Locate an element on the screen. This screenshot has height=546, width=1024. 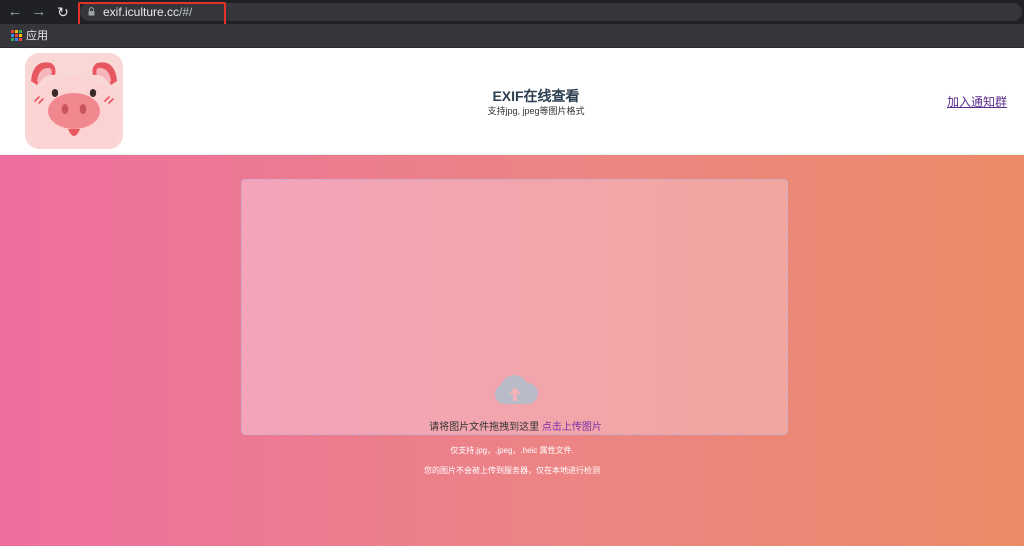
dropzone-instructions: 请将图片文件拖拽到这里 点击上传图片 is located at coordinates (515, 428).